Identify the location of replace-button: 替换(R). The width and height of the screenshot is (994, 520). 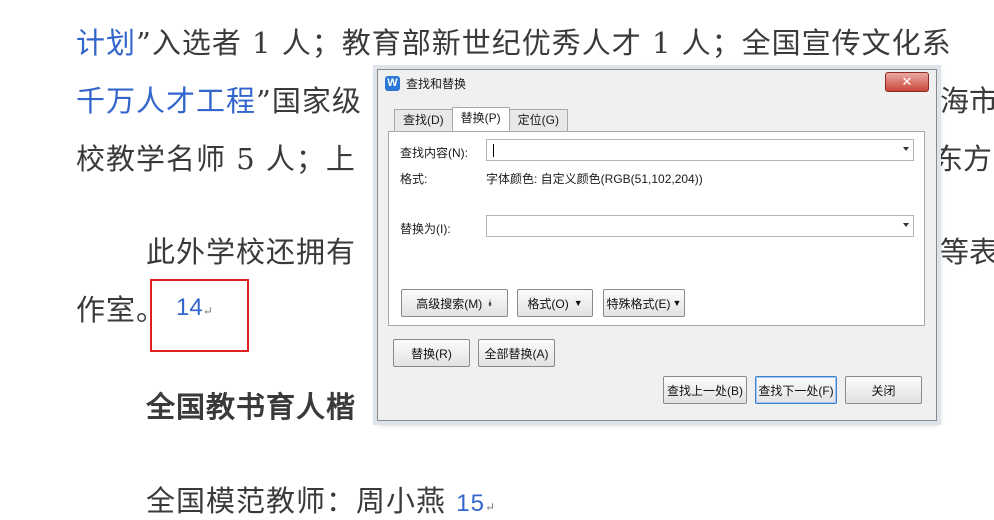
(431, 353).